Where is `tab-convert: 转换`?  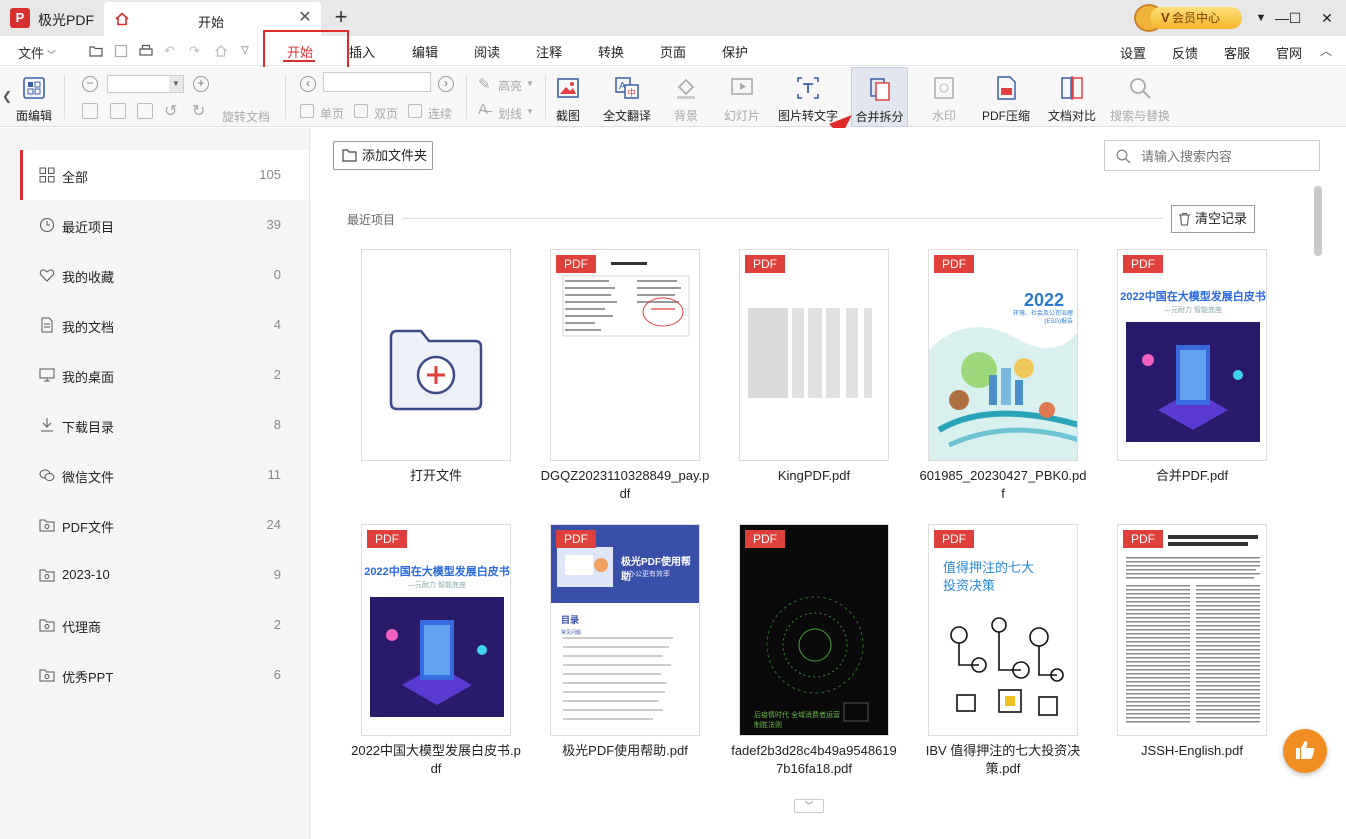
tab-convert: 转换 is located at coordinates (611, 51).